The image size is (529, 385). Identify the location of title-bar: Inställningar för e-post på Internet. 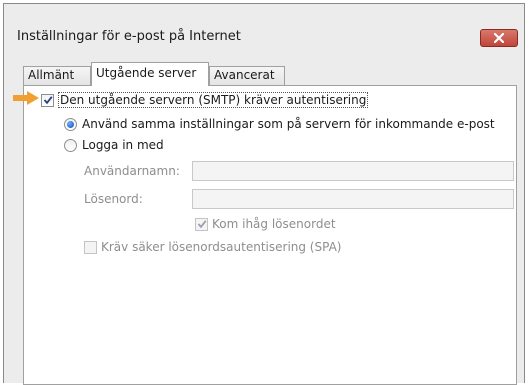
(264, 28).